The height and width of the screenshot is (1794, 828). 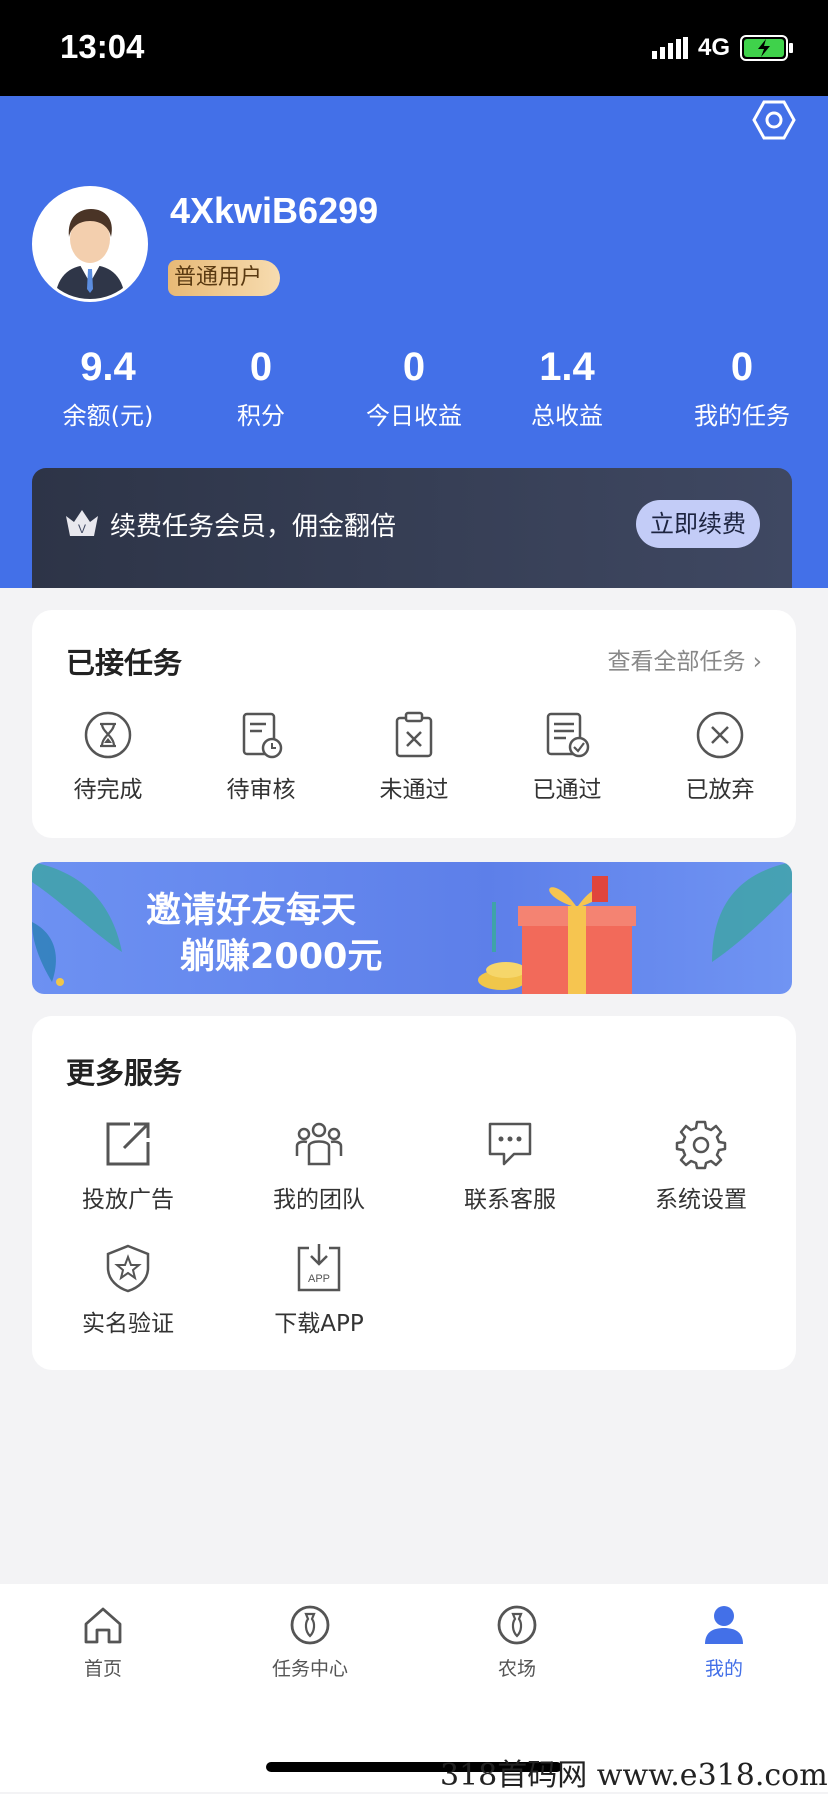 I want to click on leaf-decoration-left, so click(x=77, y=924).